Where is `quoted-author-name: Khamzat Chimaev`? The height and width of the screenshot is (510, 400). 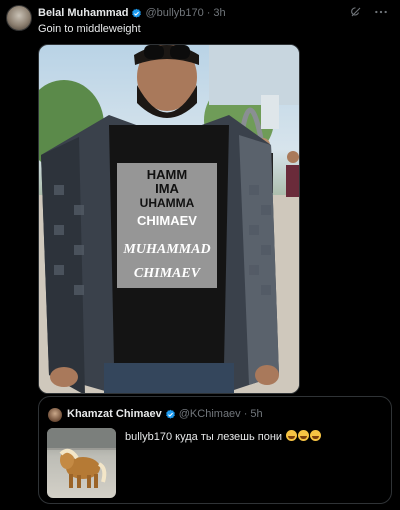 quoted-author-name: Khamzat Chimaev is located at coordinates (114, 414).